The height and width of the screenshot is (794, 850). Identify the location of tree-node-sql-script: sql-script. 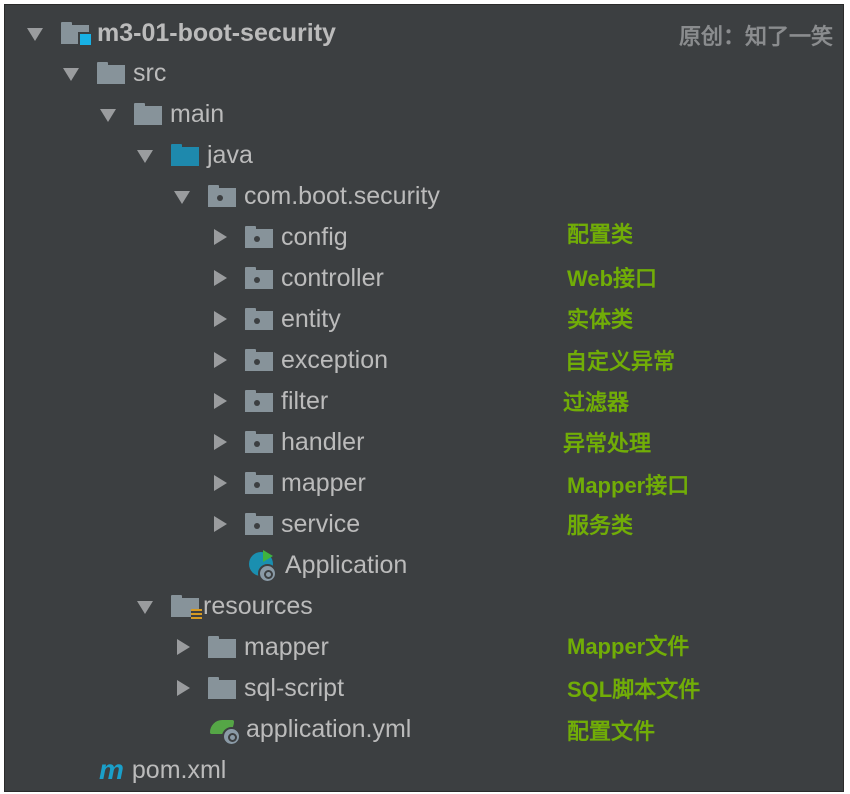
(259, 688).